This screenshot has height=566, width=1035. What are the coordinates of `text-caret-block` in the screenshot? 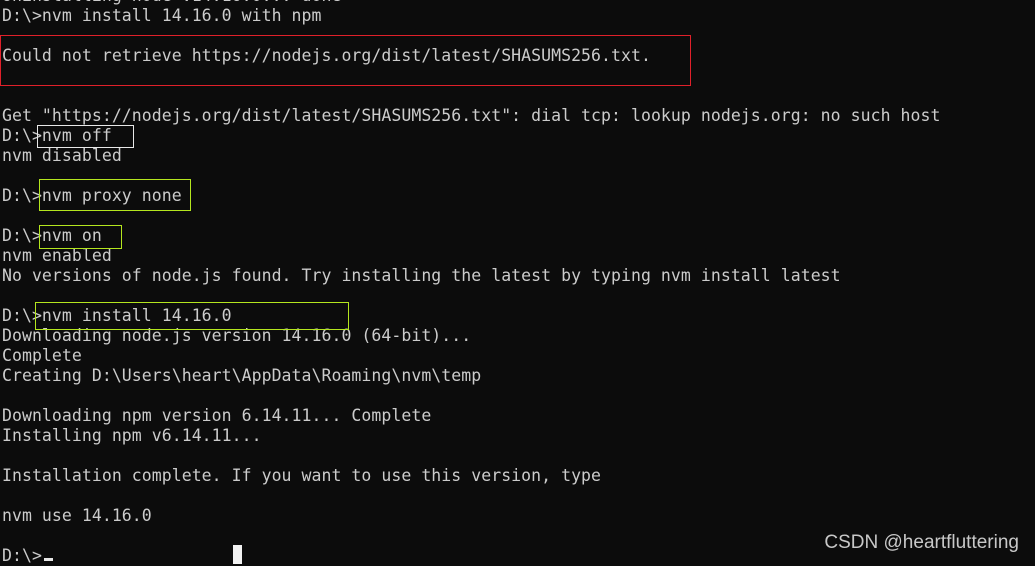 It's located at (237, 554).